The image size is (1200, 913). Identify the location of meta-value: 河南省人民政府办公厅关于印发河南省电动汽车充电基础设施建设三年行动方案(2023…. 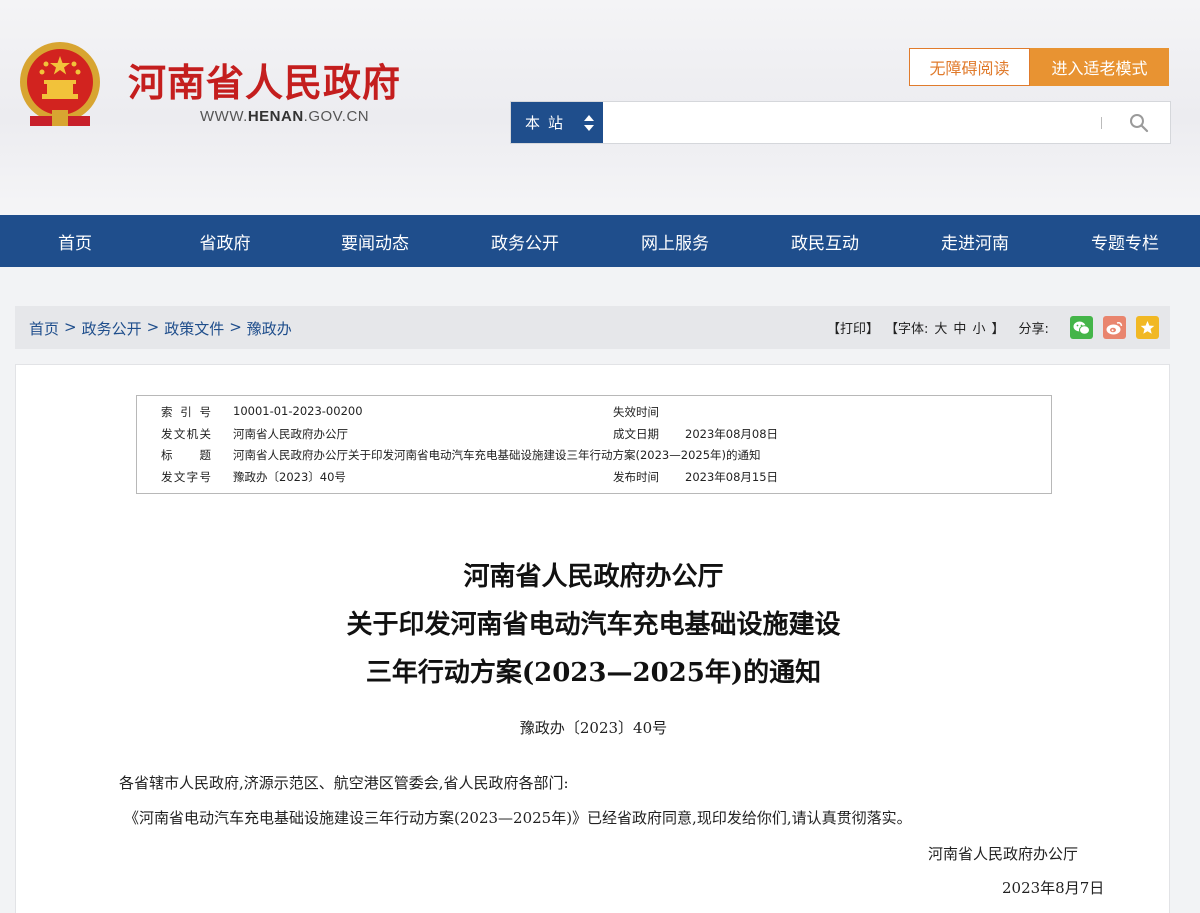
(497, 455).